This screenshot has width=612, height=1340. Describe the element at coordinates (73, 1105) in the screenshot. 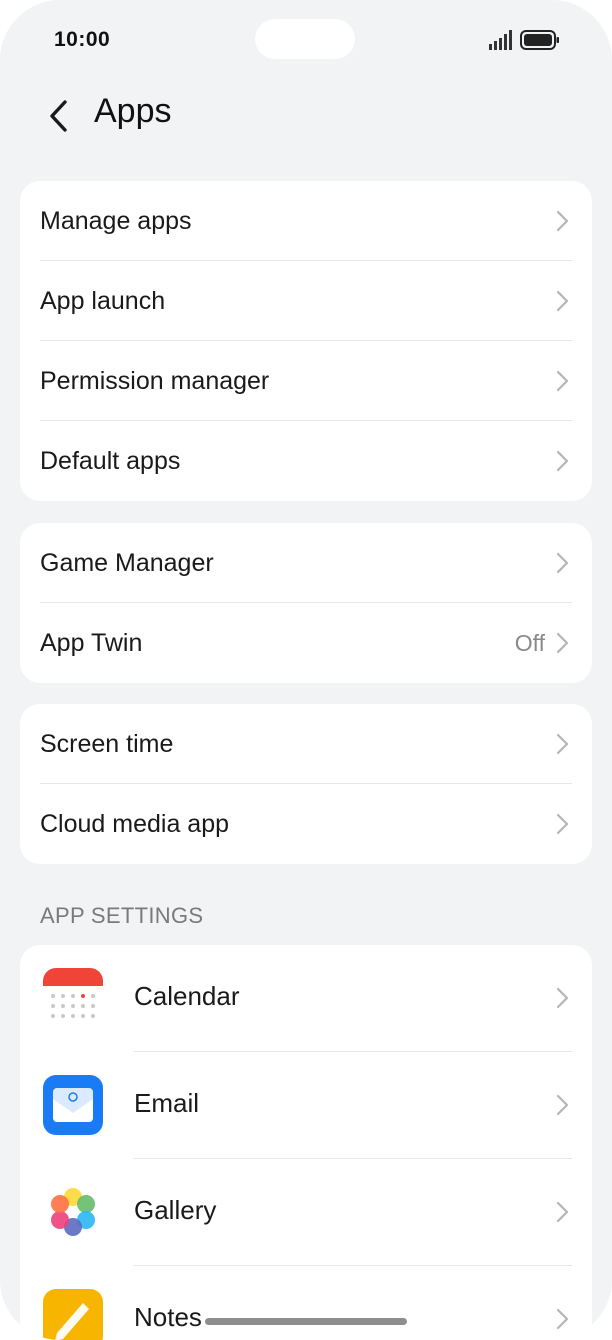

I see `email-icon` at that location.